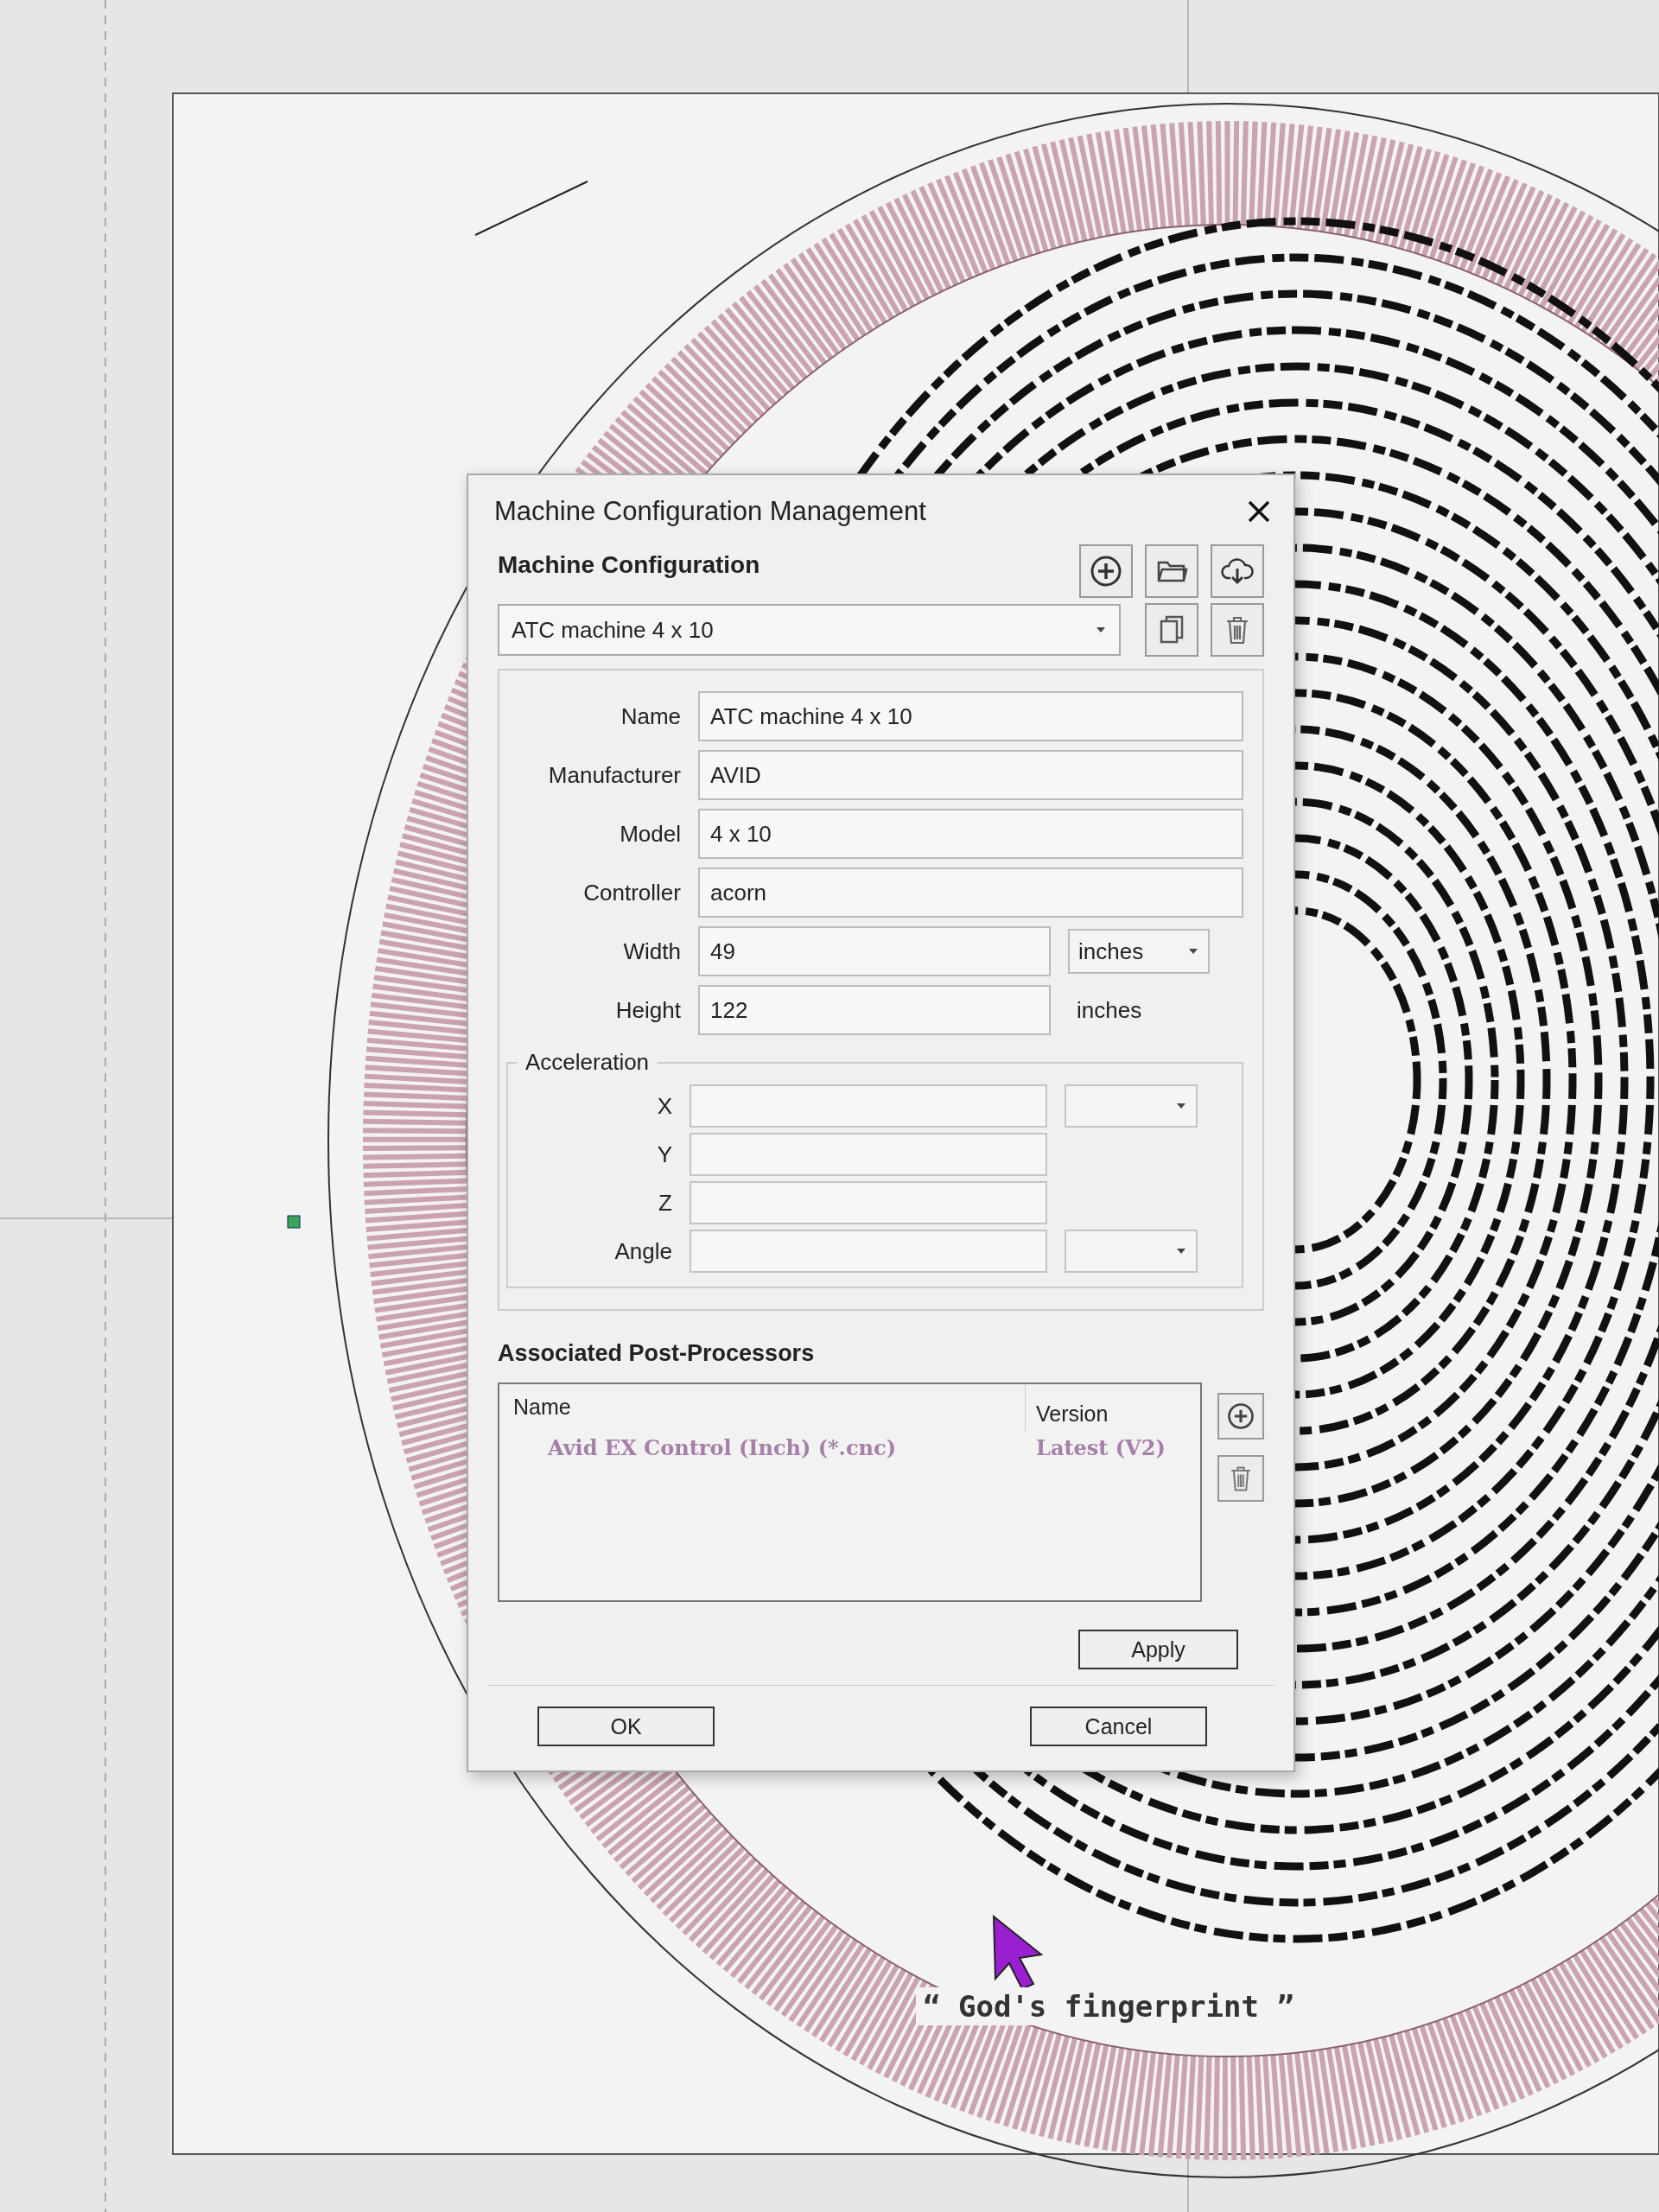 The height and width of the screenshot is (2212, 1659). I want to click on folder-button, so click(1171, 571).